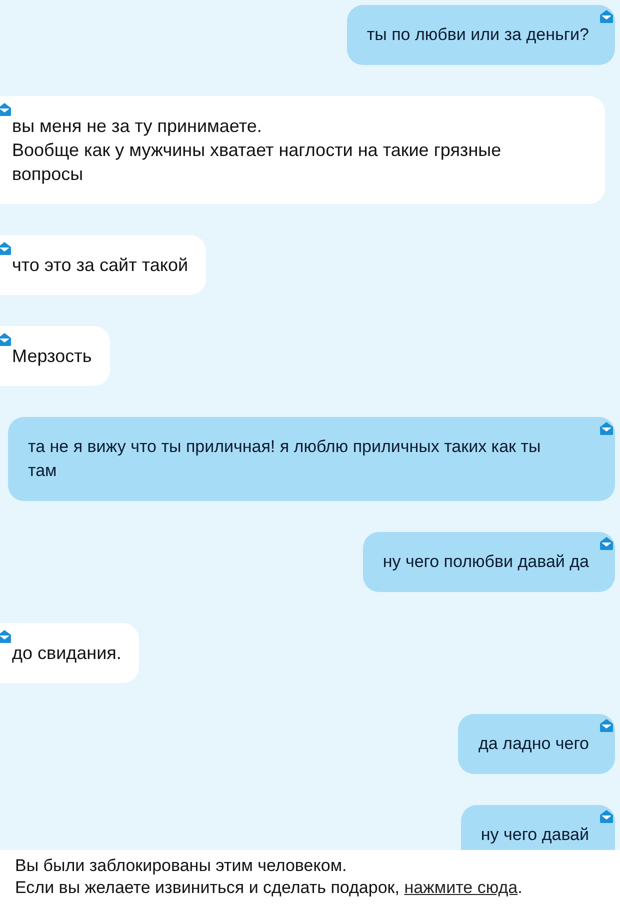 This screenshot has width=620, height=908. What do you see at coordinates (181, 866) in the screenshot?
I see `blocked-message: Вы были заблокированы этим человеком.` at bounding box center [181, 866].